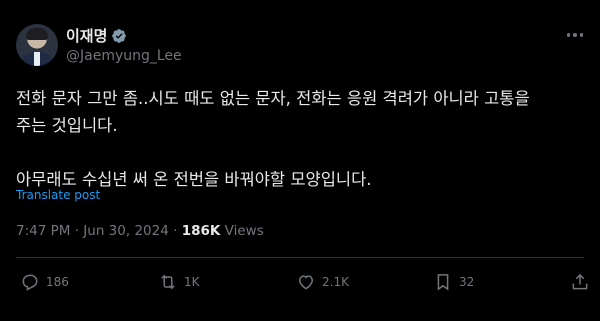  I want to click on tweet-date: Jun 30, 2024, so click(126, 231).